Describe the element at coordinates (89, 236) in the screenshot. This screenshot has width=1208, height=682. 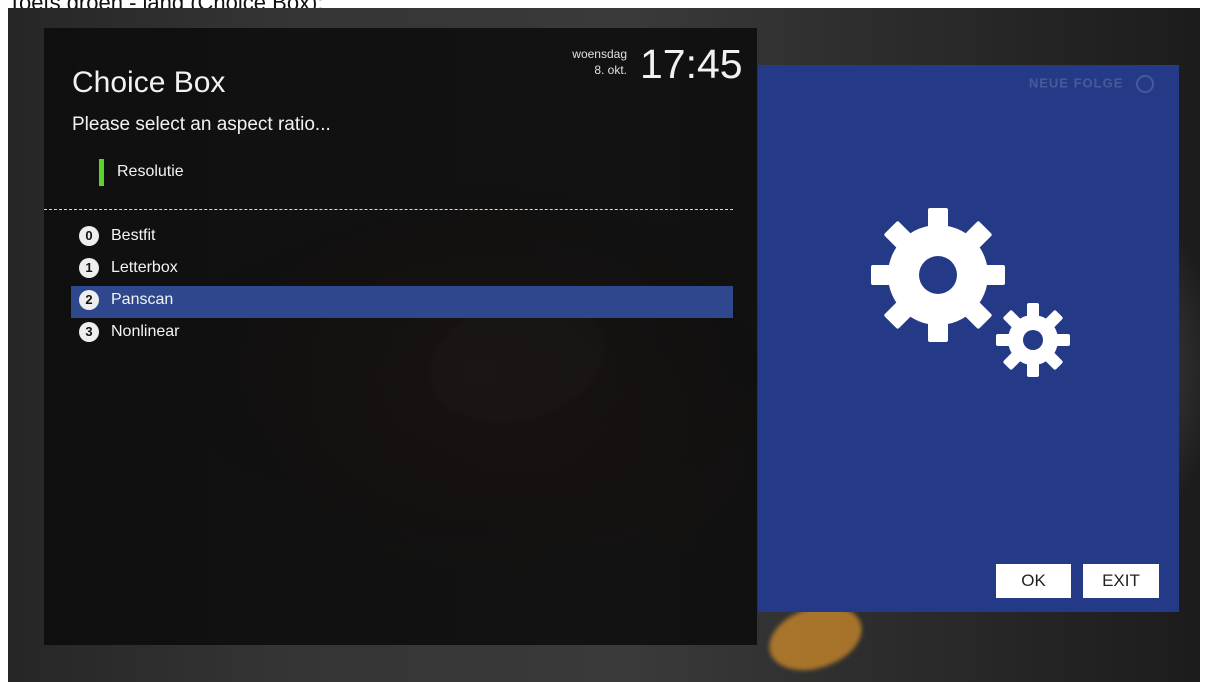
I see `choice-number-icon: 0` at that location.